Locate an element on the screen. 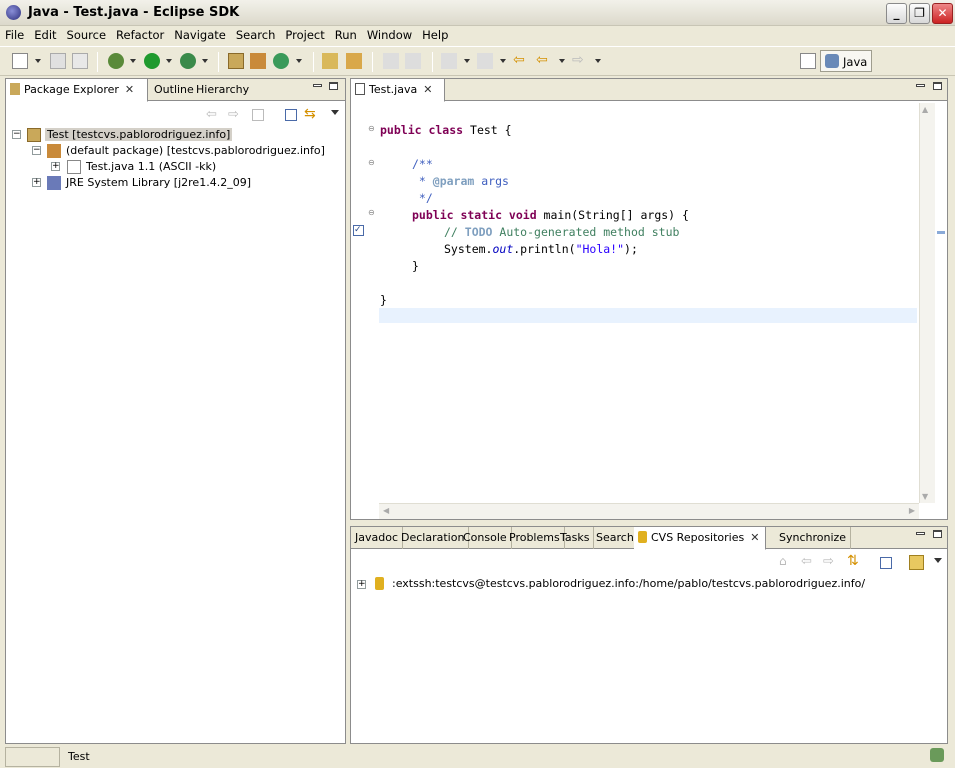  run-icon is located at coordinates (152, 61).